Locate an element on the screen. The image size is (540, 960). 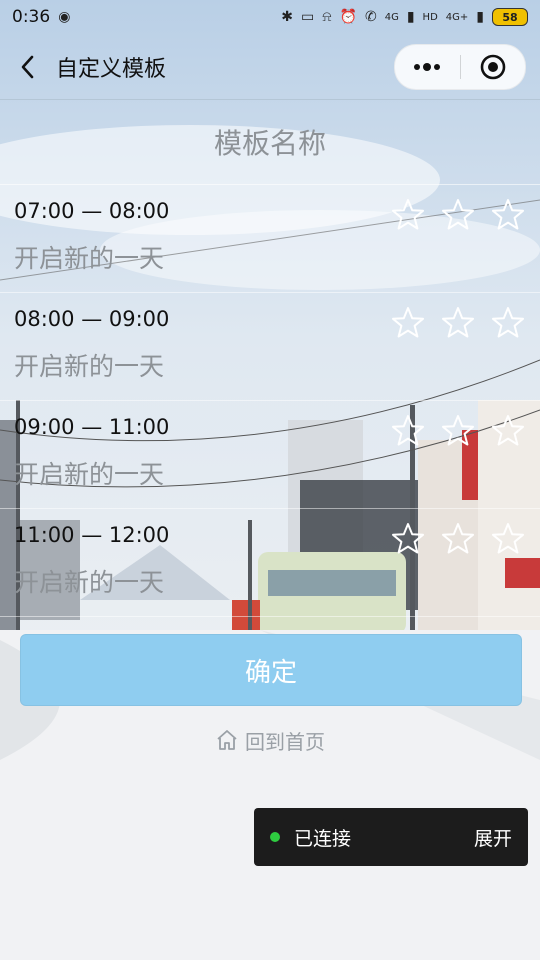
template-name-input: 模板名称 is located at coordinates (270, 142).